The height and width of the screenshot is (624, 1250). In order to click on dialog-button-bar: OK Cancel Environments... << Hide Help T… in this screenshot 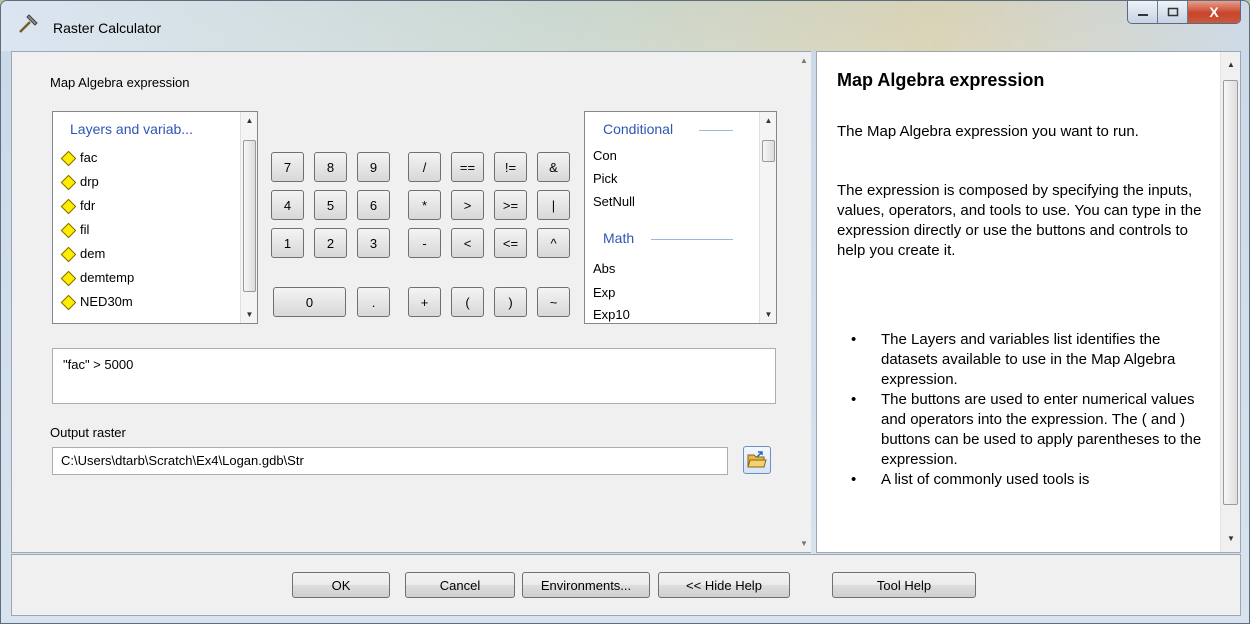, I will do `click(626, 585)`.